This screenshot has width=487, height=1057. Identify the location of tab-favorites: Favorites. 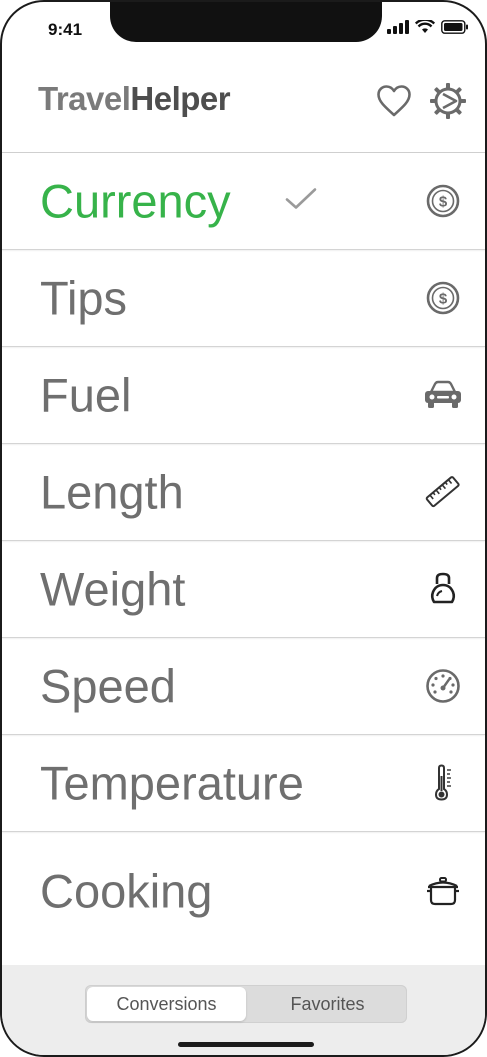
(327, 1004).